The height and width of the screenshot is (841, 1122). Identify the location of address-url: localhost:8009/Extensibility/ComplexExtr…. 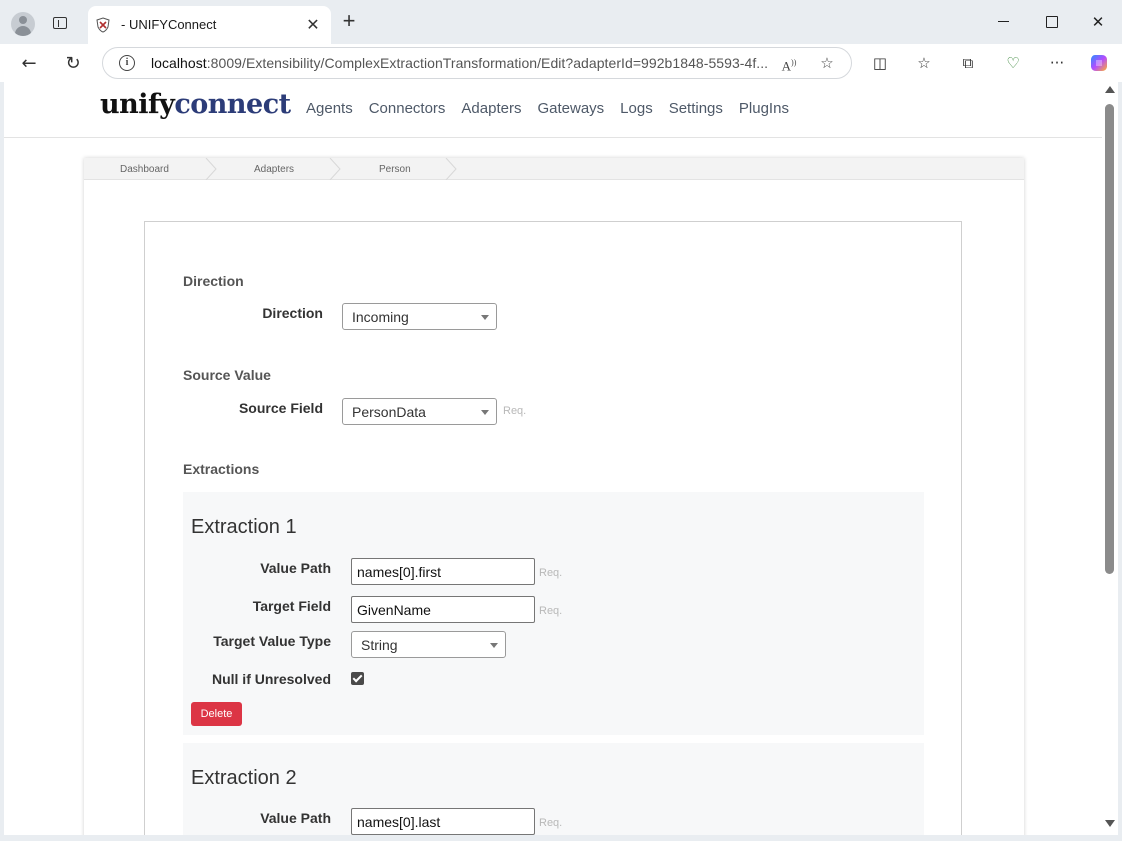
(459, 63).